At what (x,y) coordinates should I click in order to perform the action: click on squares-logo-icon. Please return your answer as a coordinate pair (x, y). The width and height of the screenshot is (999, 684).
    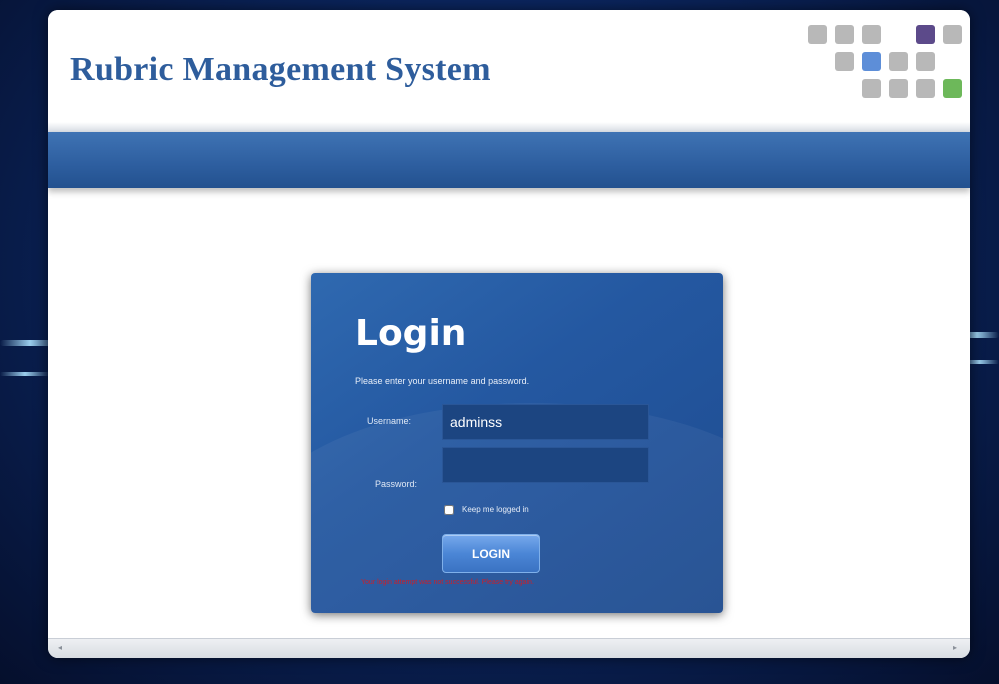
    Looking at the image, I should click on (888, 65).